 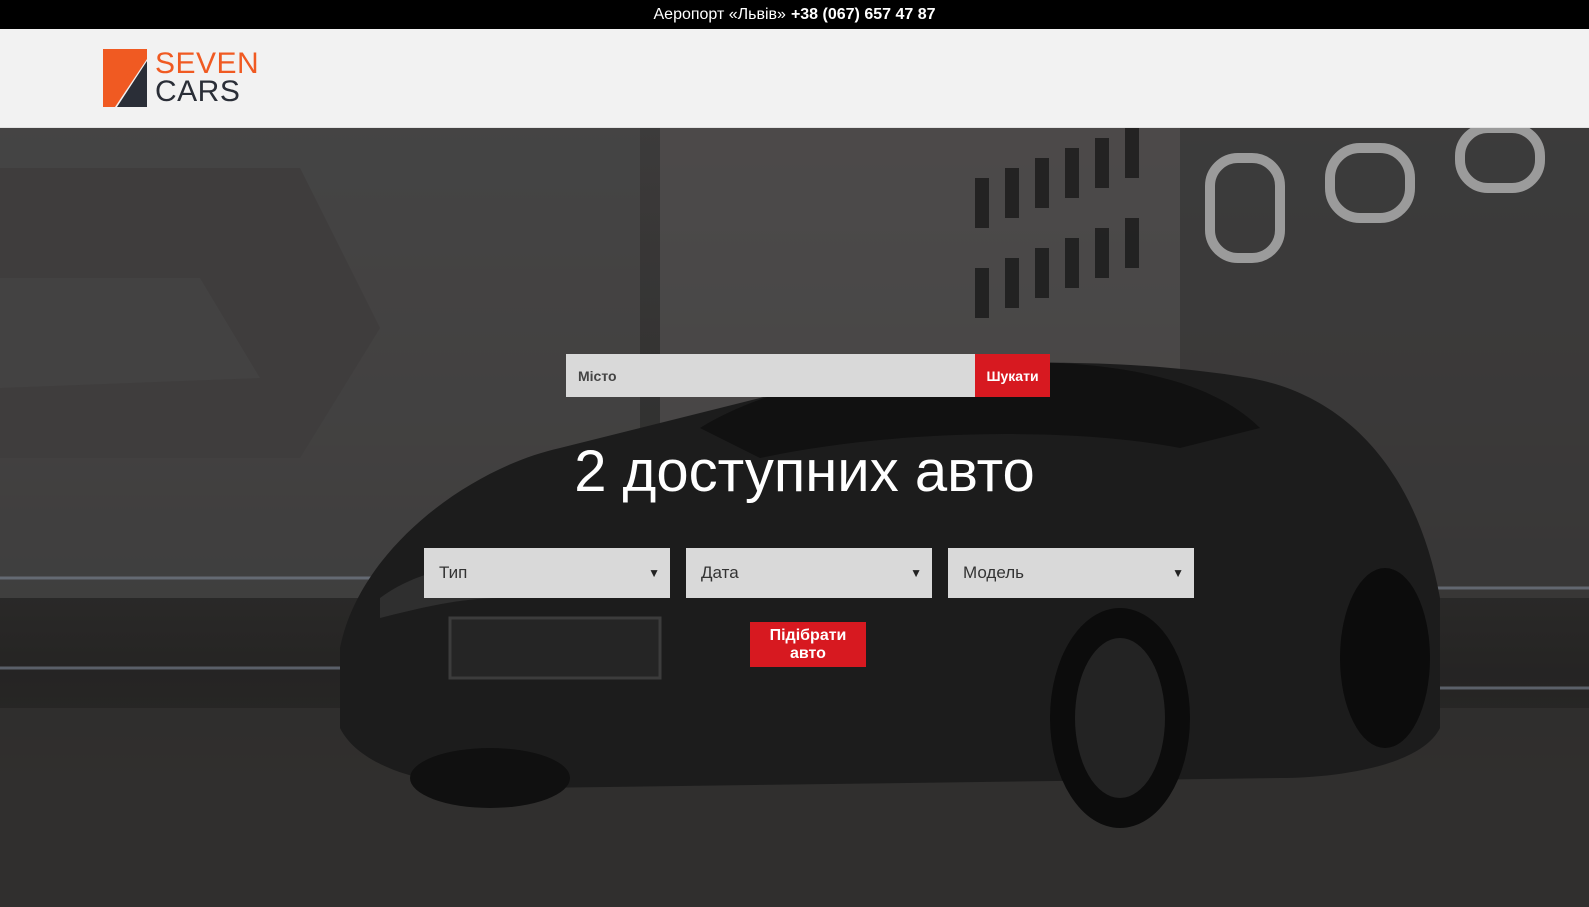 I want to click on available-cars-heading: 2 доступних авто, so click(x=804, y=471).